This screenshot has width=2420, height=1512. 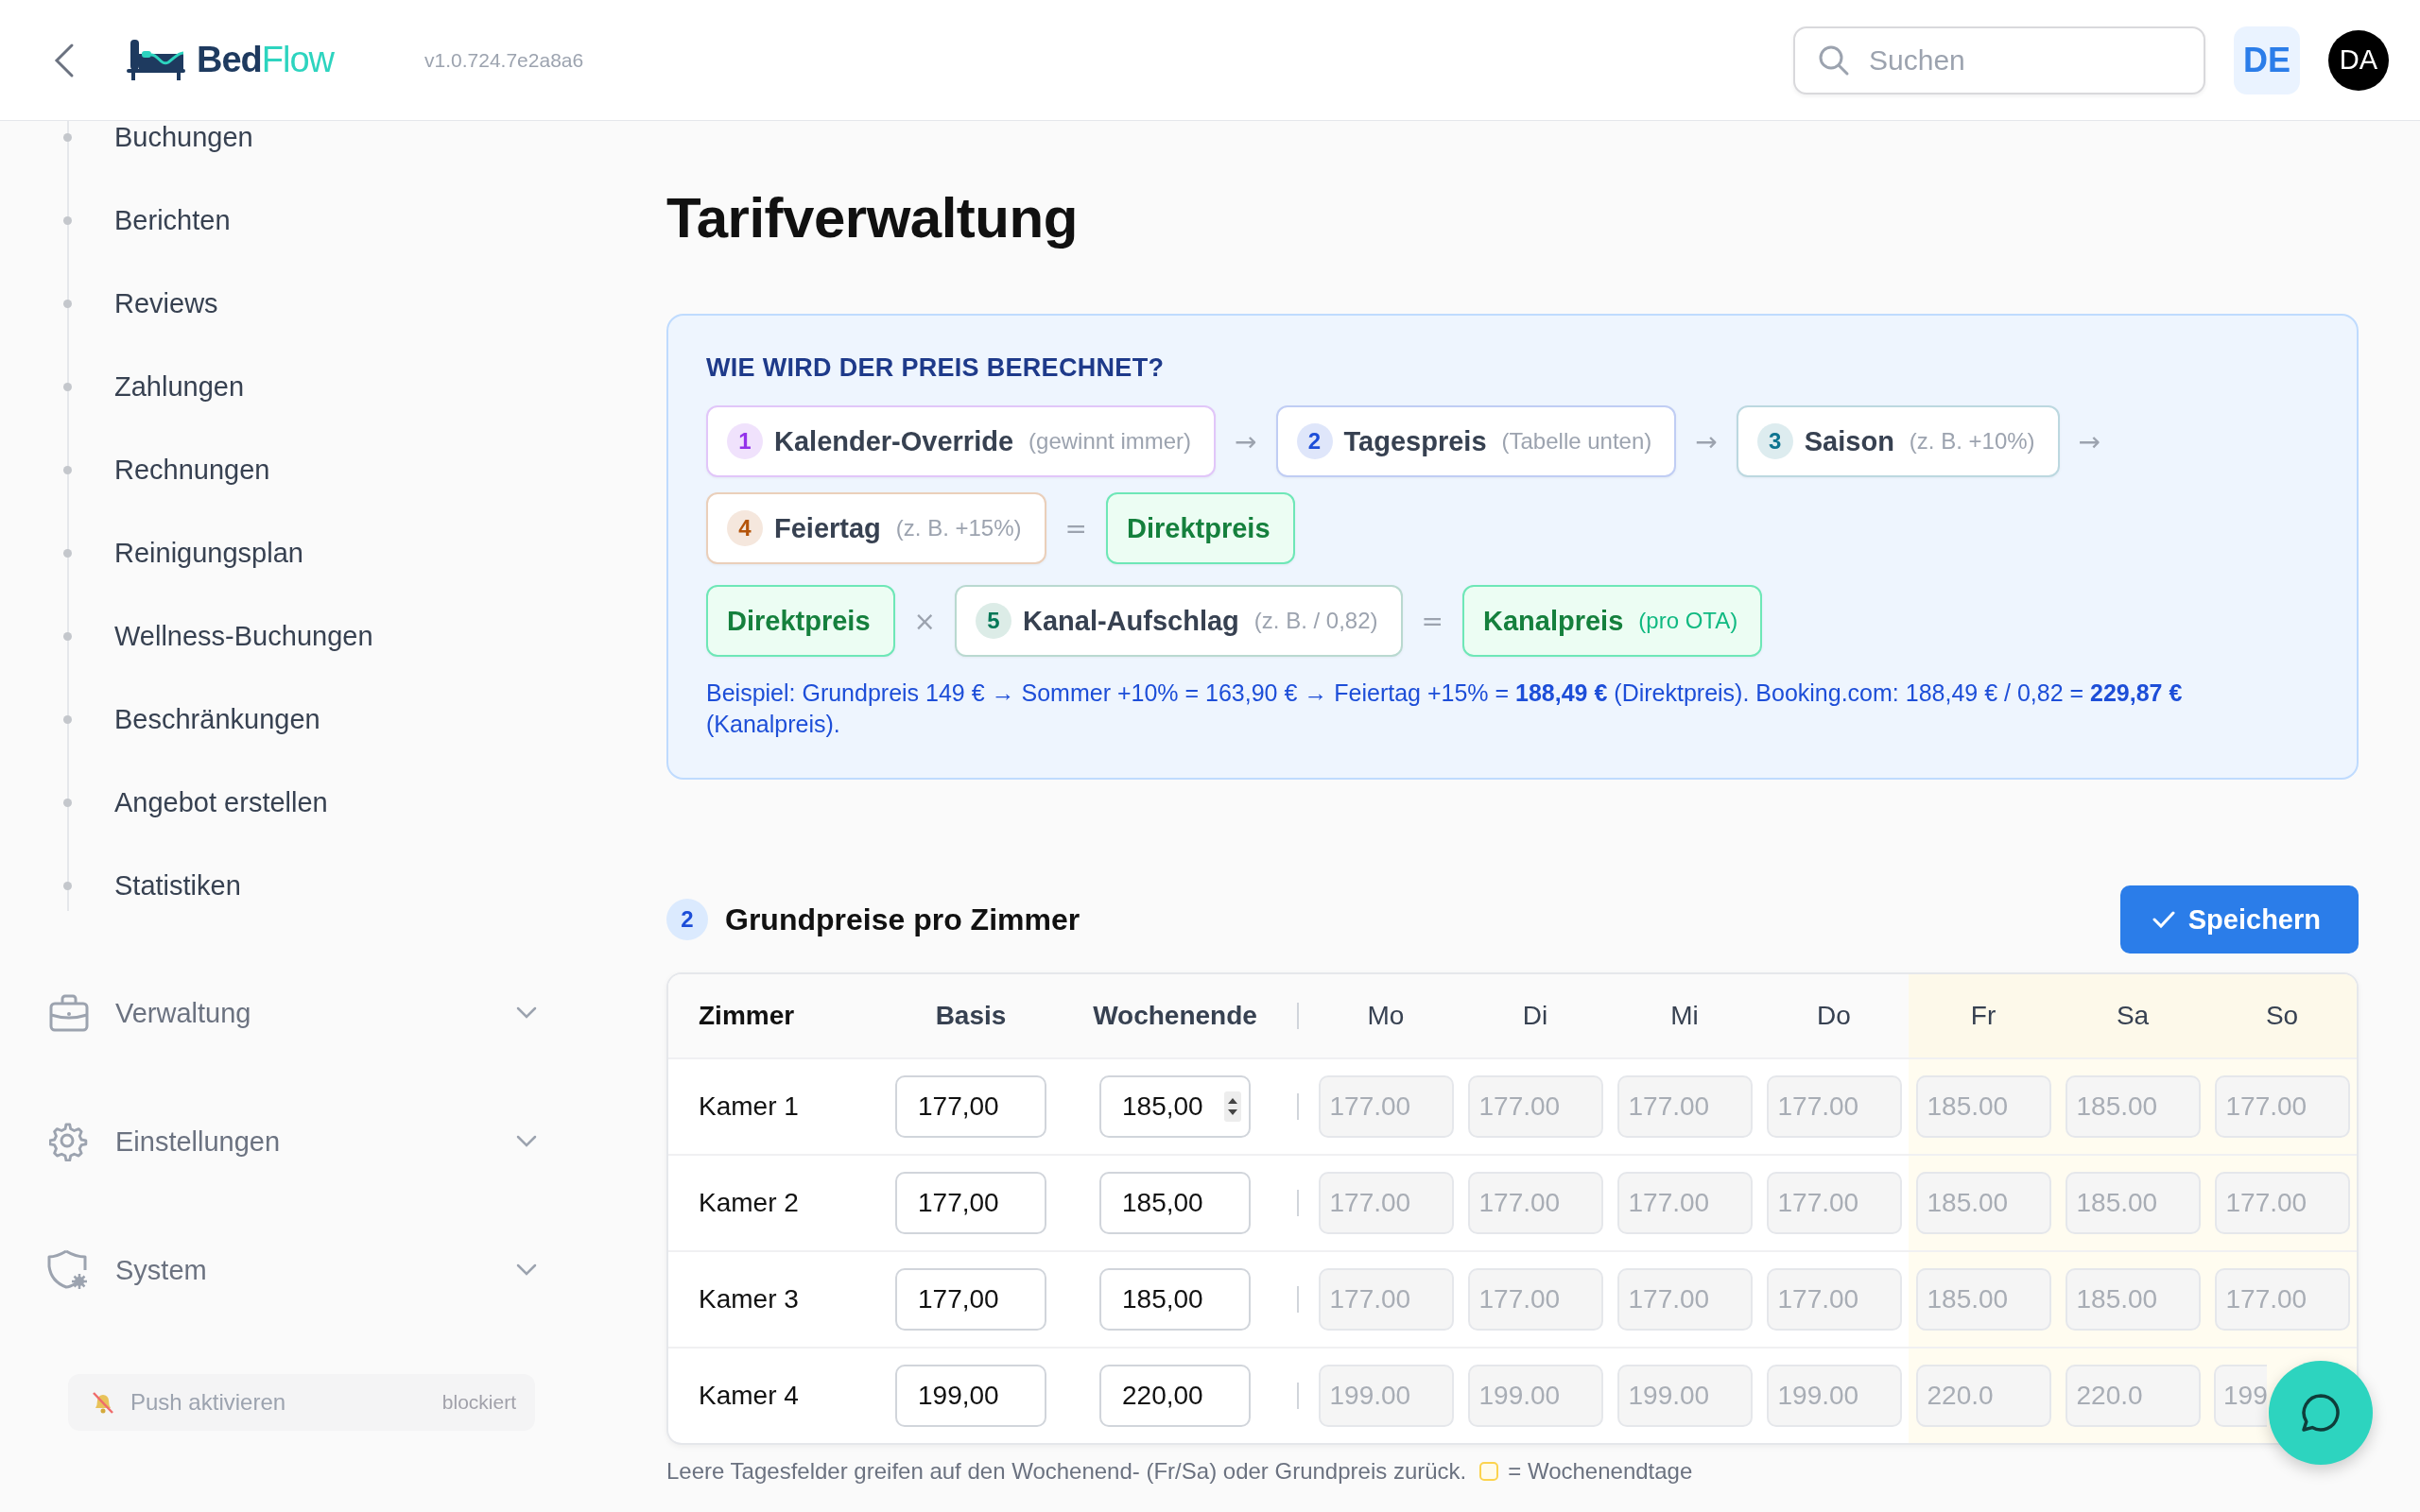 I want to click on nav-item: Rechnungen, so click(x=192, y=470).